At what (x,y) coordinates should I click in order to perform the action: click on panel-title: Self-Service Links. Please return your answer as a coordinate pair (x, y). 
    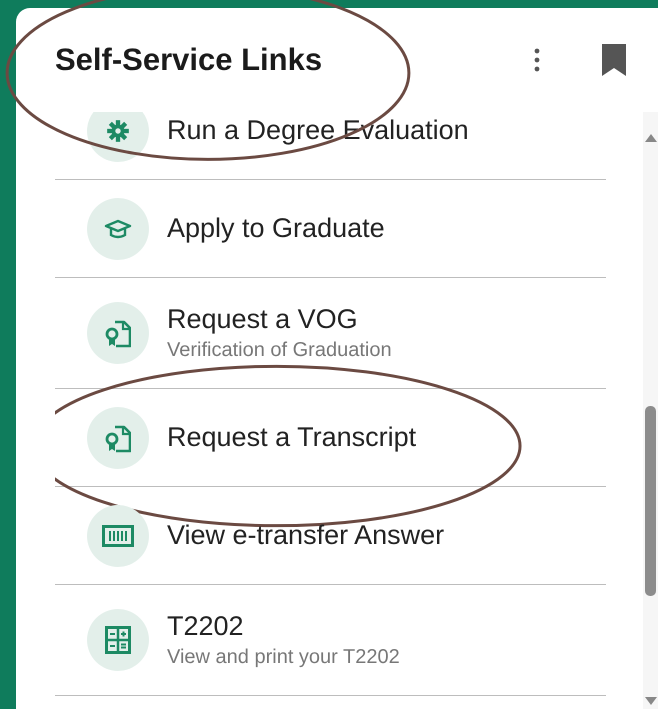
    Looking at the image, I should click on (188, 60).